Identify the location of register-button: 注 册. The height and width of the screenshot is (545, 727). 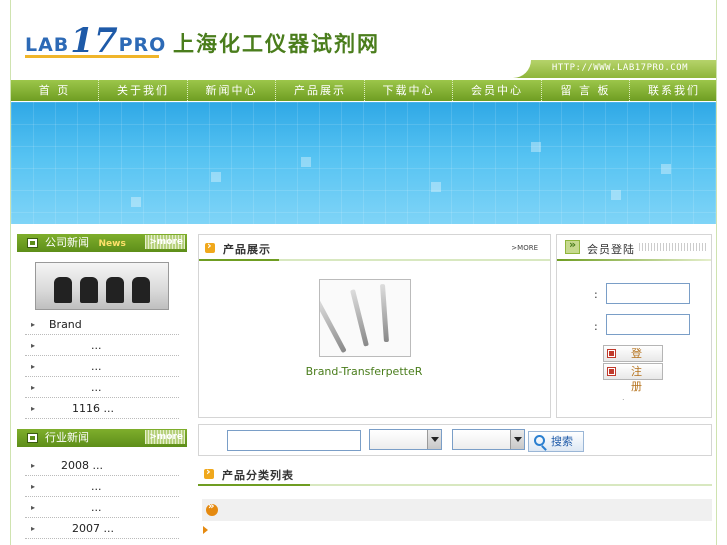
(633, 378).